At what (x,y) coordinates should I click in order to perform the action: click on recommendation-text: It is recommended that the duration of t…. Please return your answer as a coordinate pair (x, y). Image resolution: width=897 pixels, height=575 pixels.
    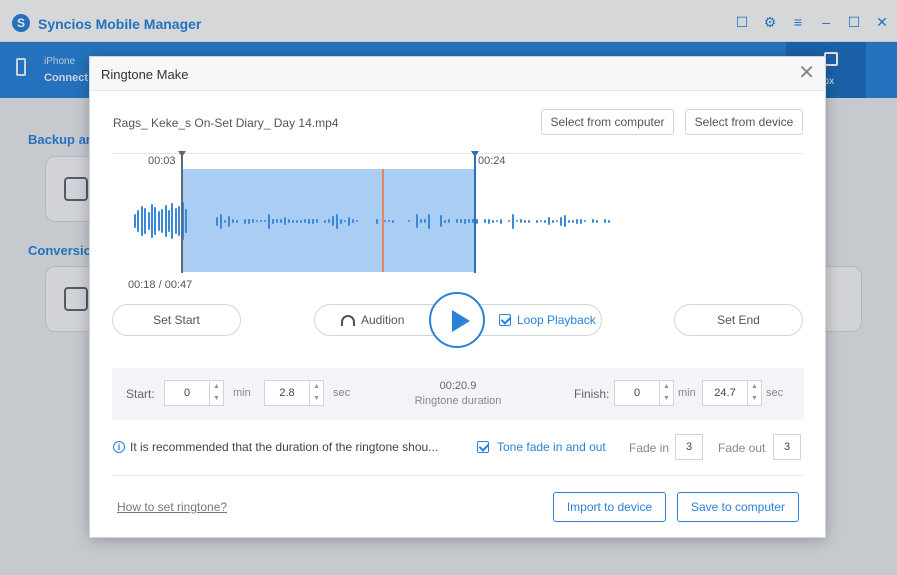
    Looking at the image, I should click on (284, 447).